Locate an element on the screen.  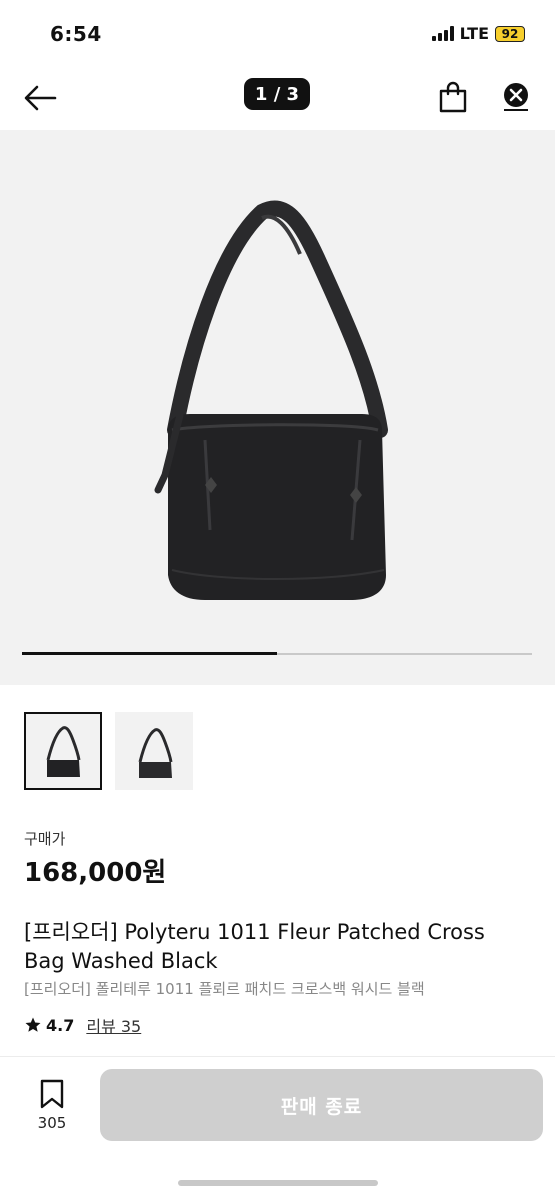
arrow-left-icon is located at coordinates (40, 98).